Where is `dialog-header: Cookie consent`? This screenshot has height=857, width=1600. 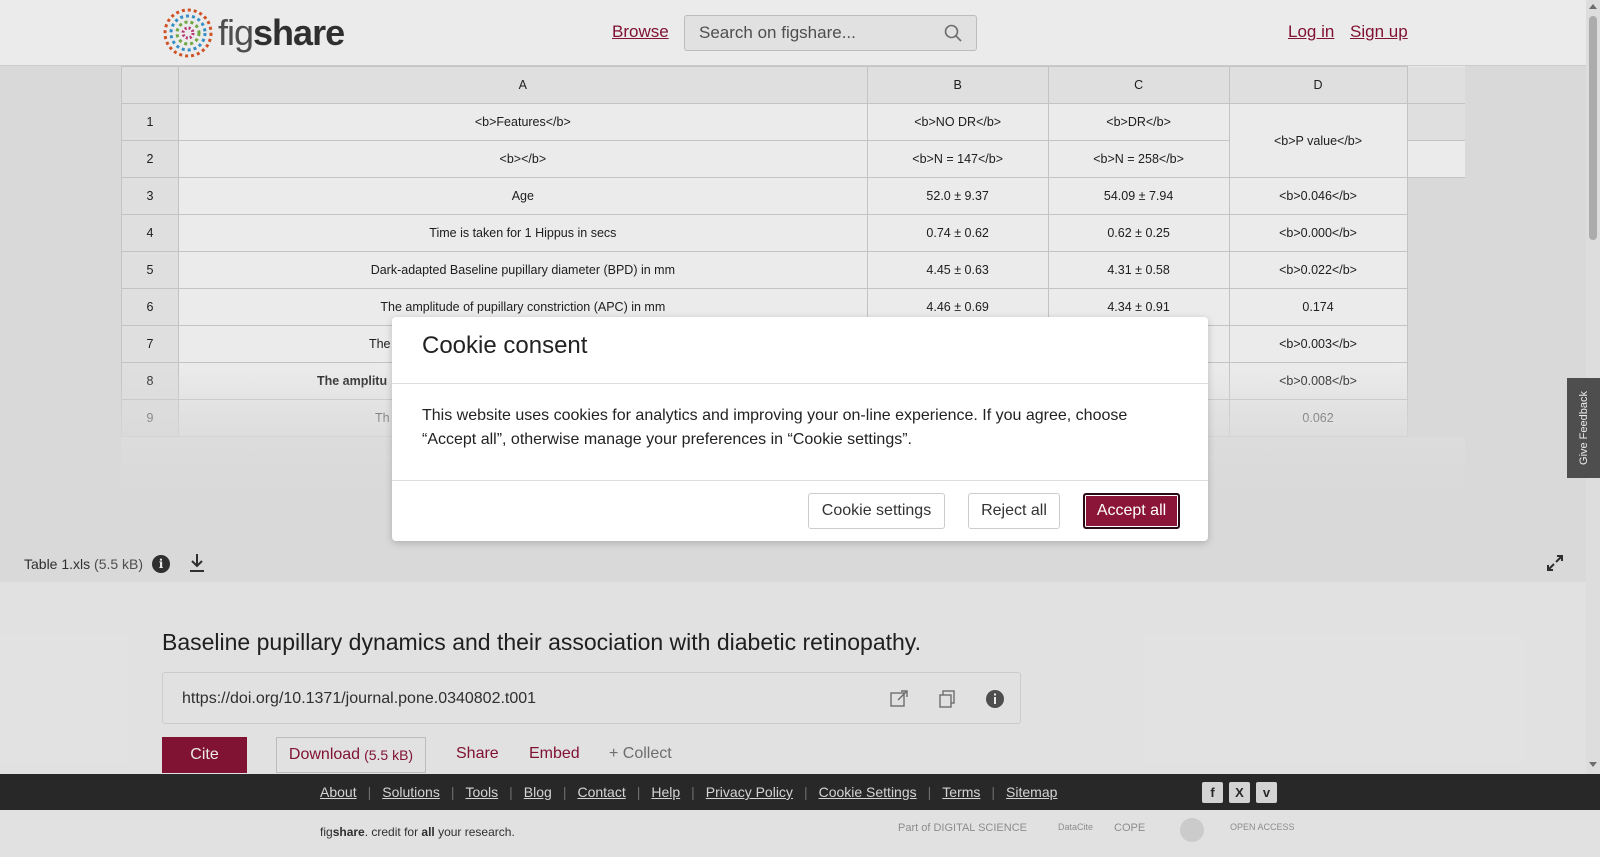 dialog-header: Cookie consent is located at coordinates (800, 350).